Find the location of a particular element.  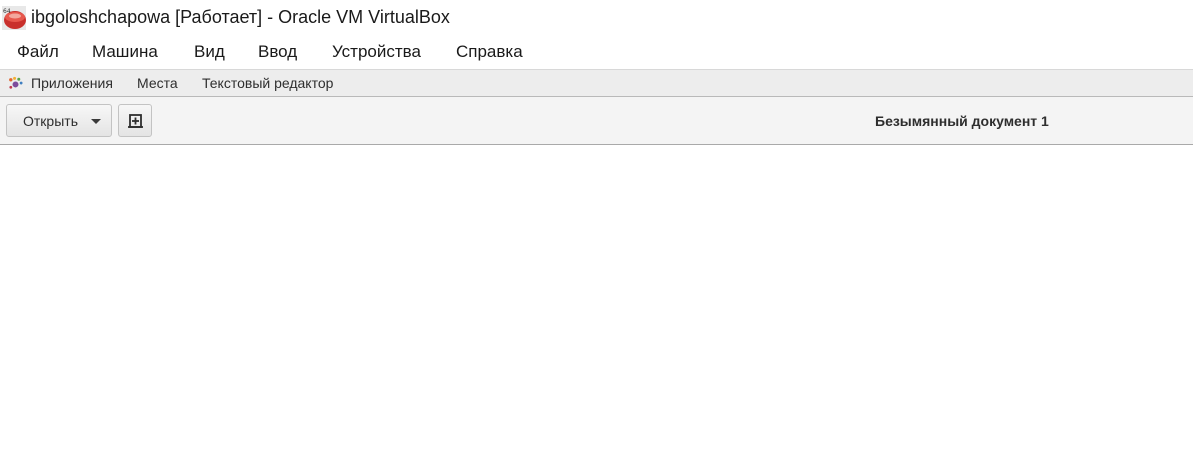

menu-help: Справка is located at coordinates (489, 52).